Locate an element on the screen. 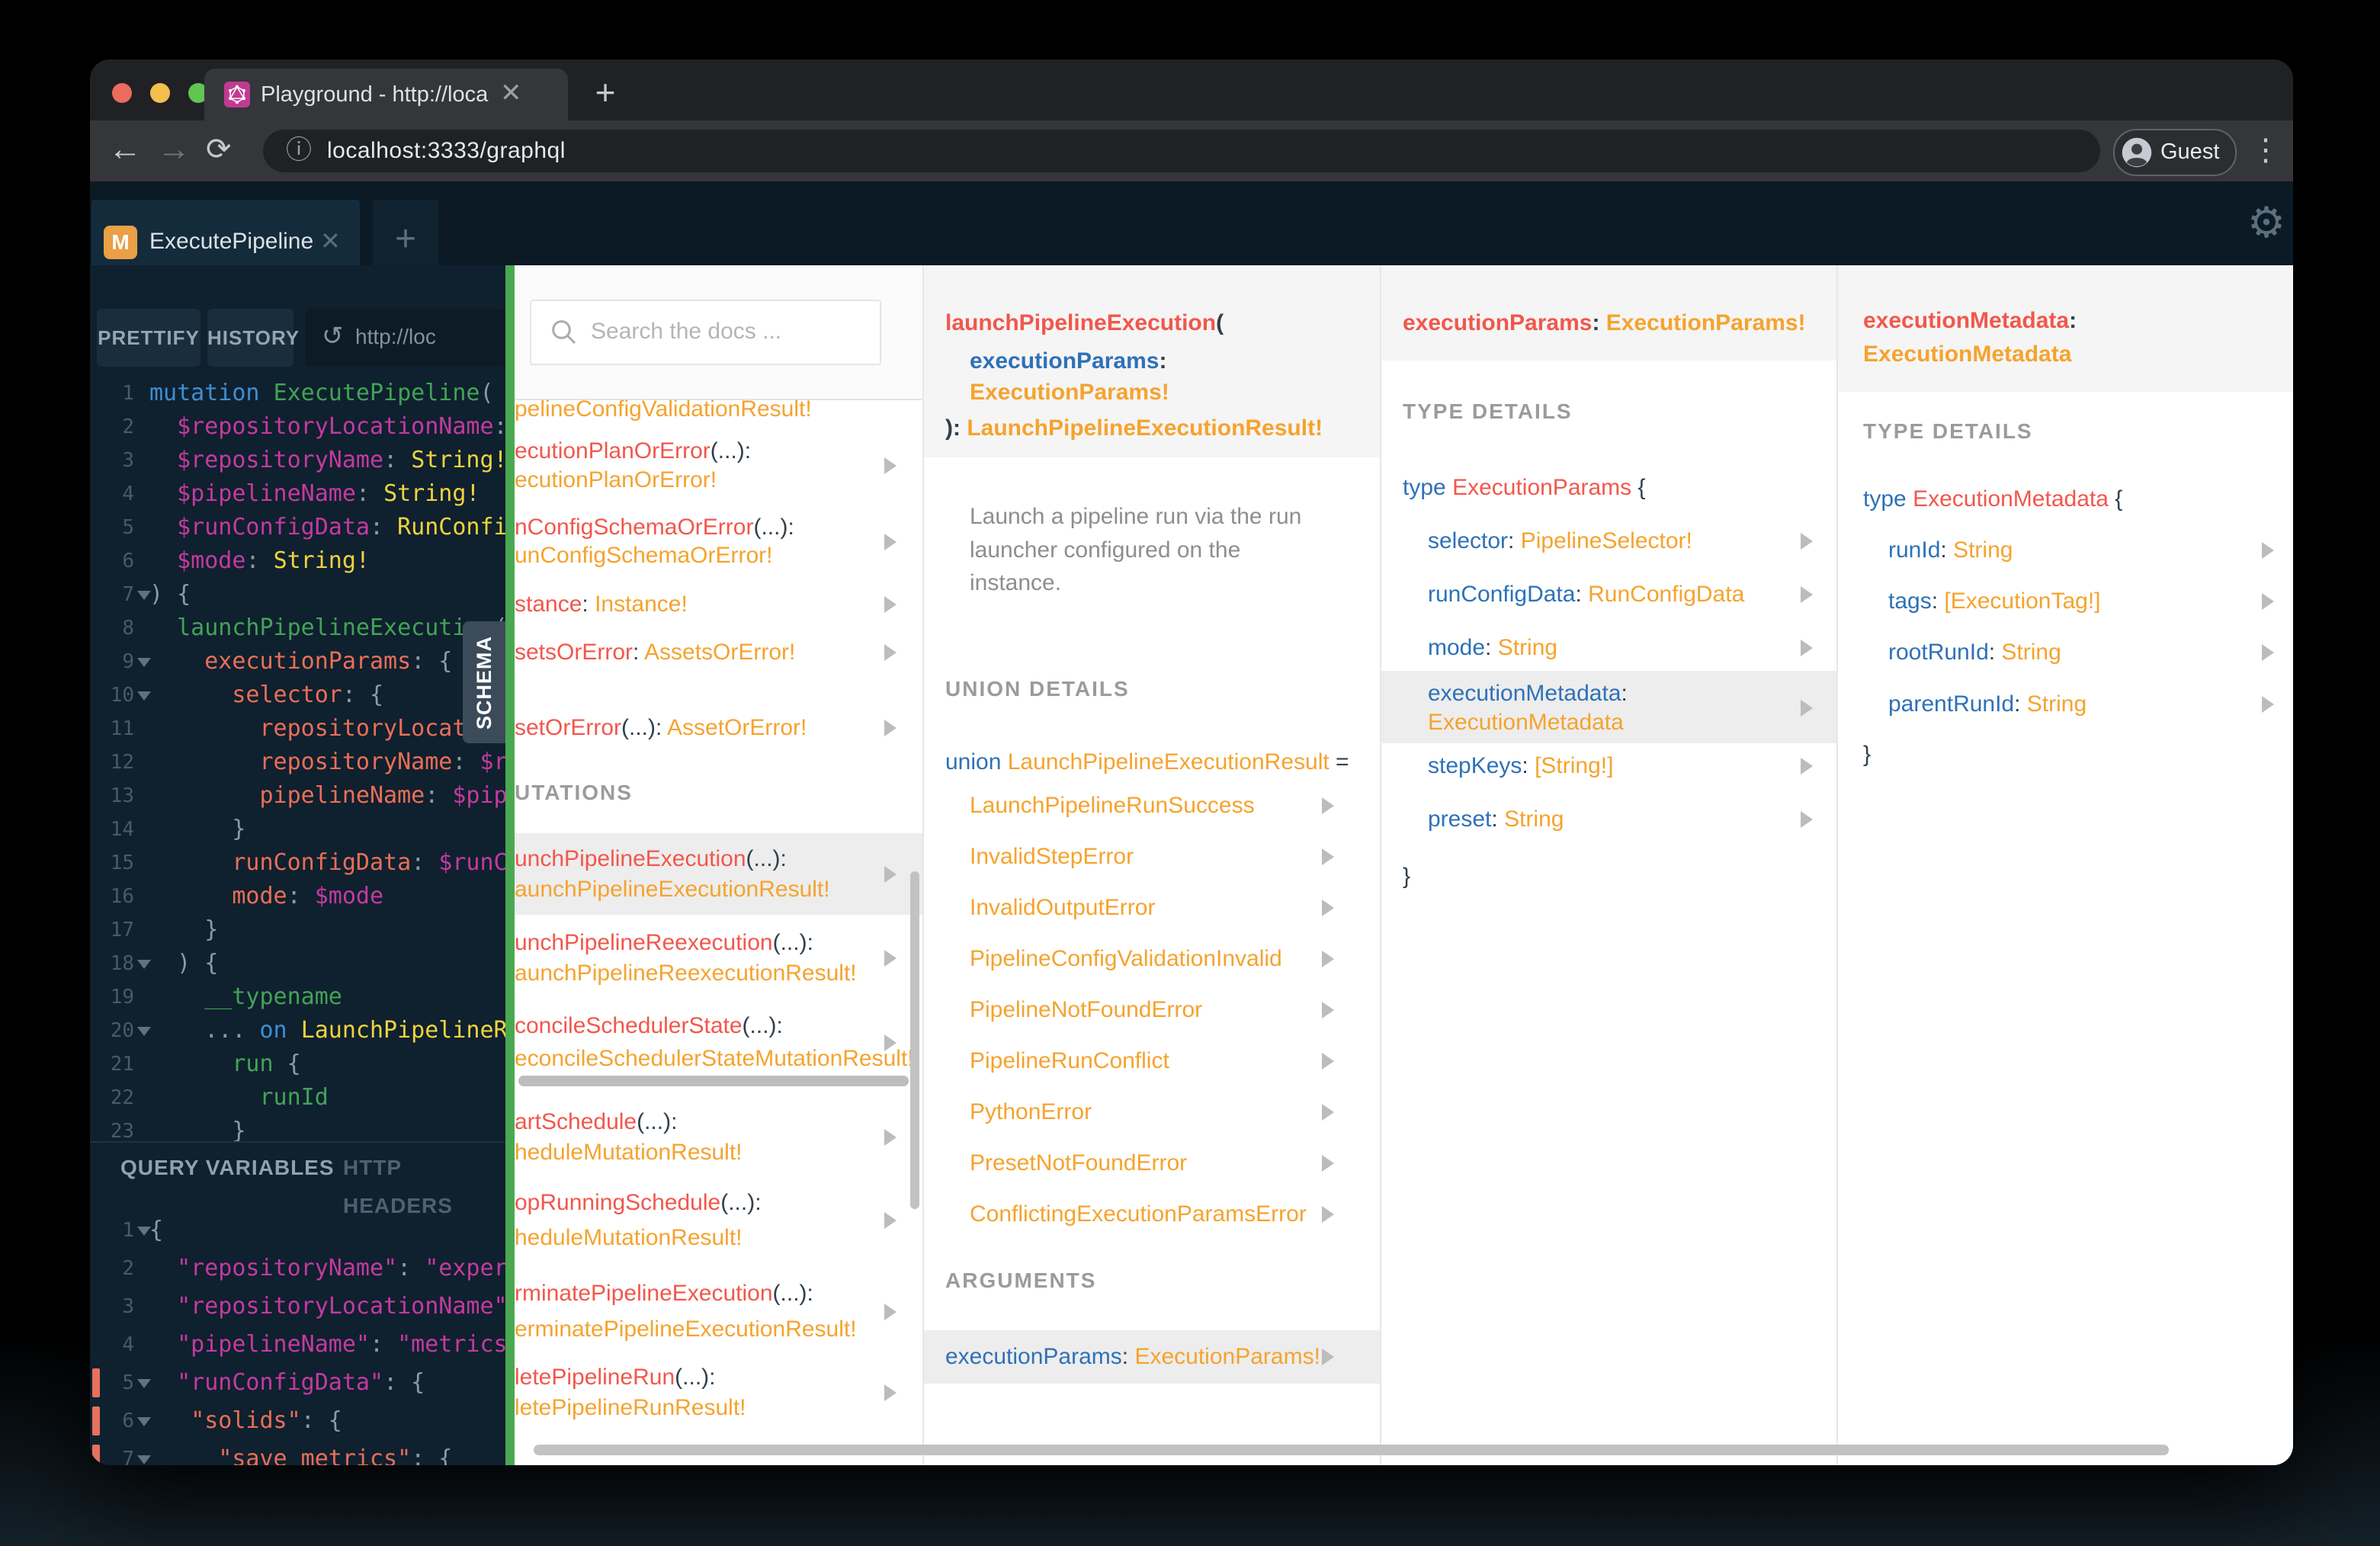  doc-entry: opRunningSchedule(...): is located at coordinates (638, 1203).